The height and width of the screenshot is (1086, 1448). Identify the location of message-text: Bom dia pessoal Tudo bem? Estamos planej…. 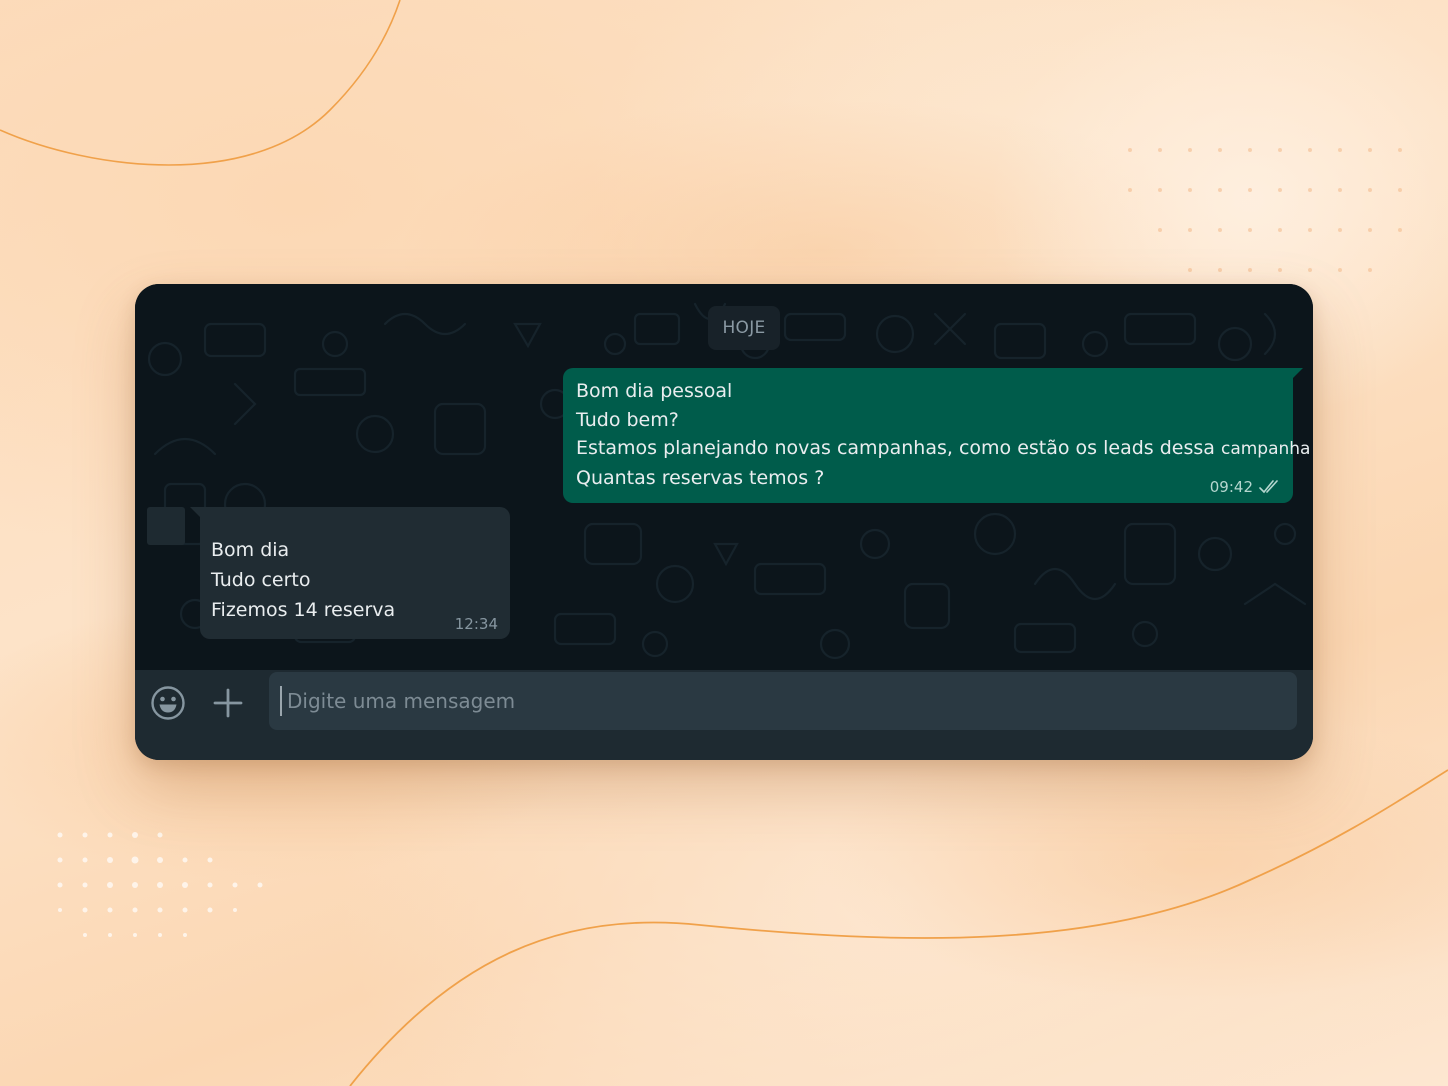
(944, 434).